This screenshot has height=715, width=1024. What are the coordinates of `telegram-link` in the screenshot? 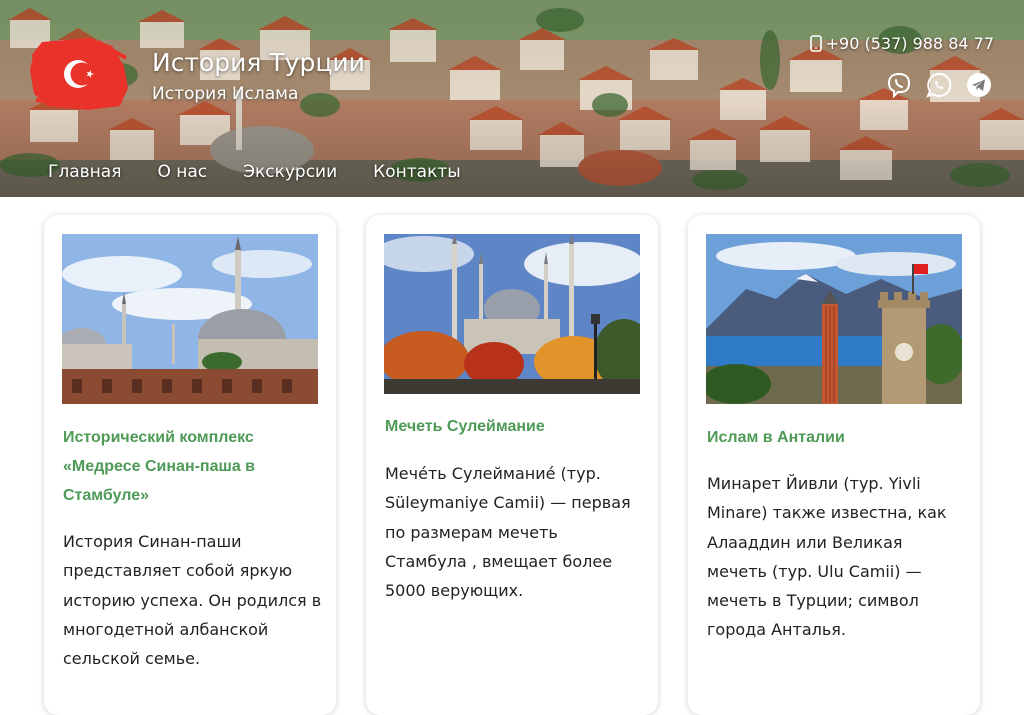 It's located at (979, 85).